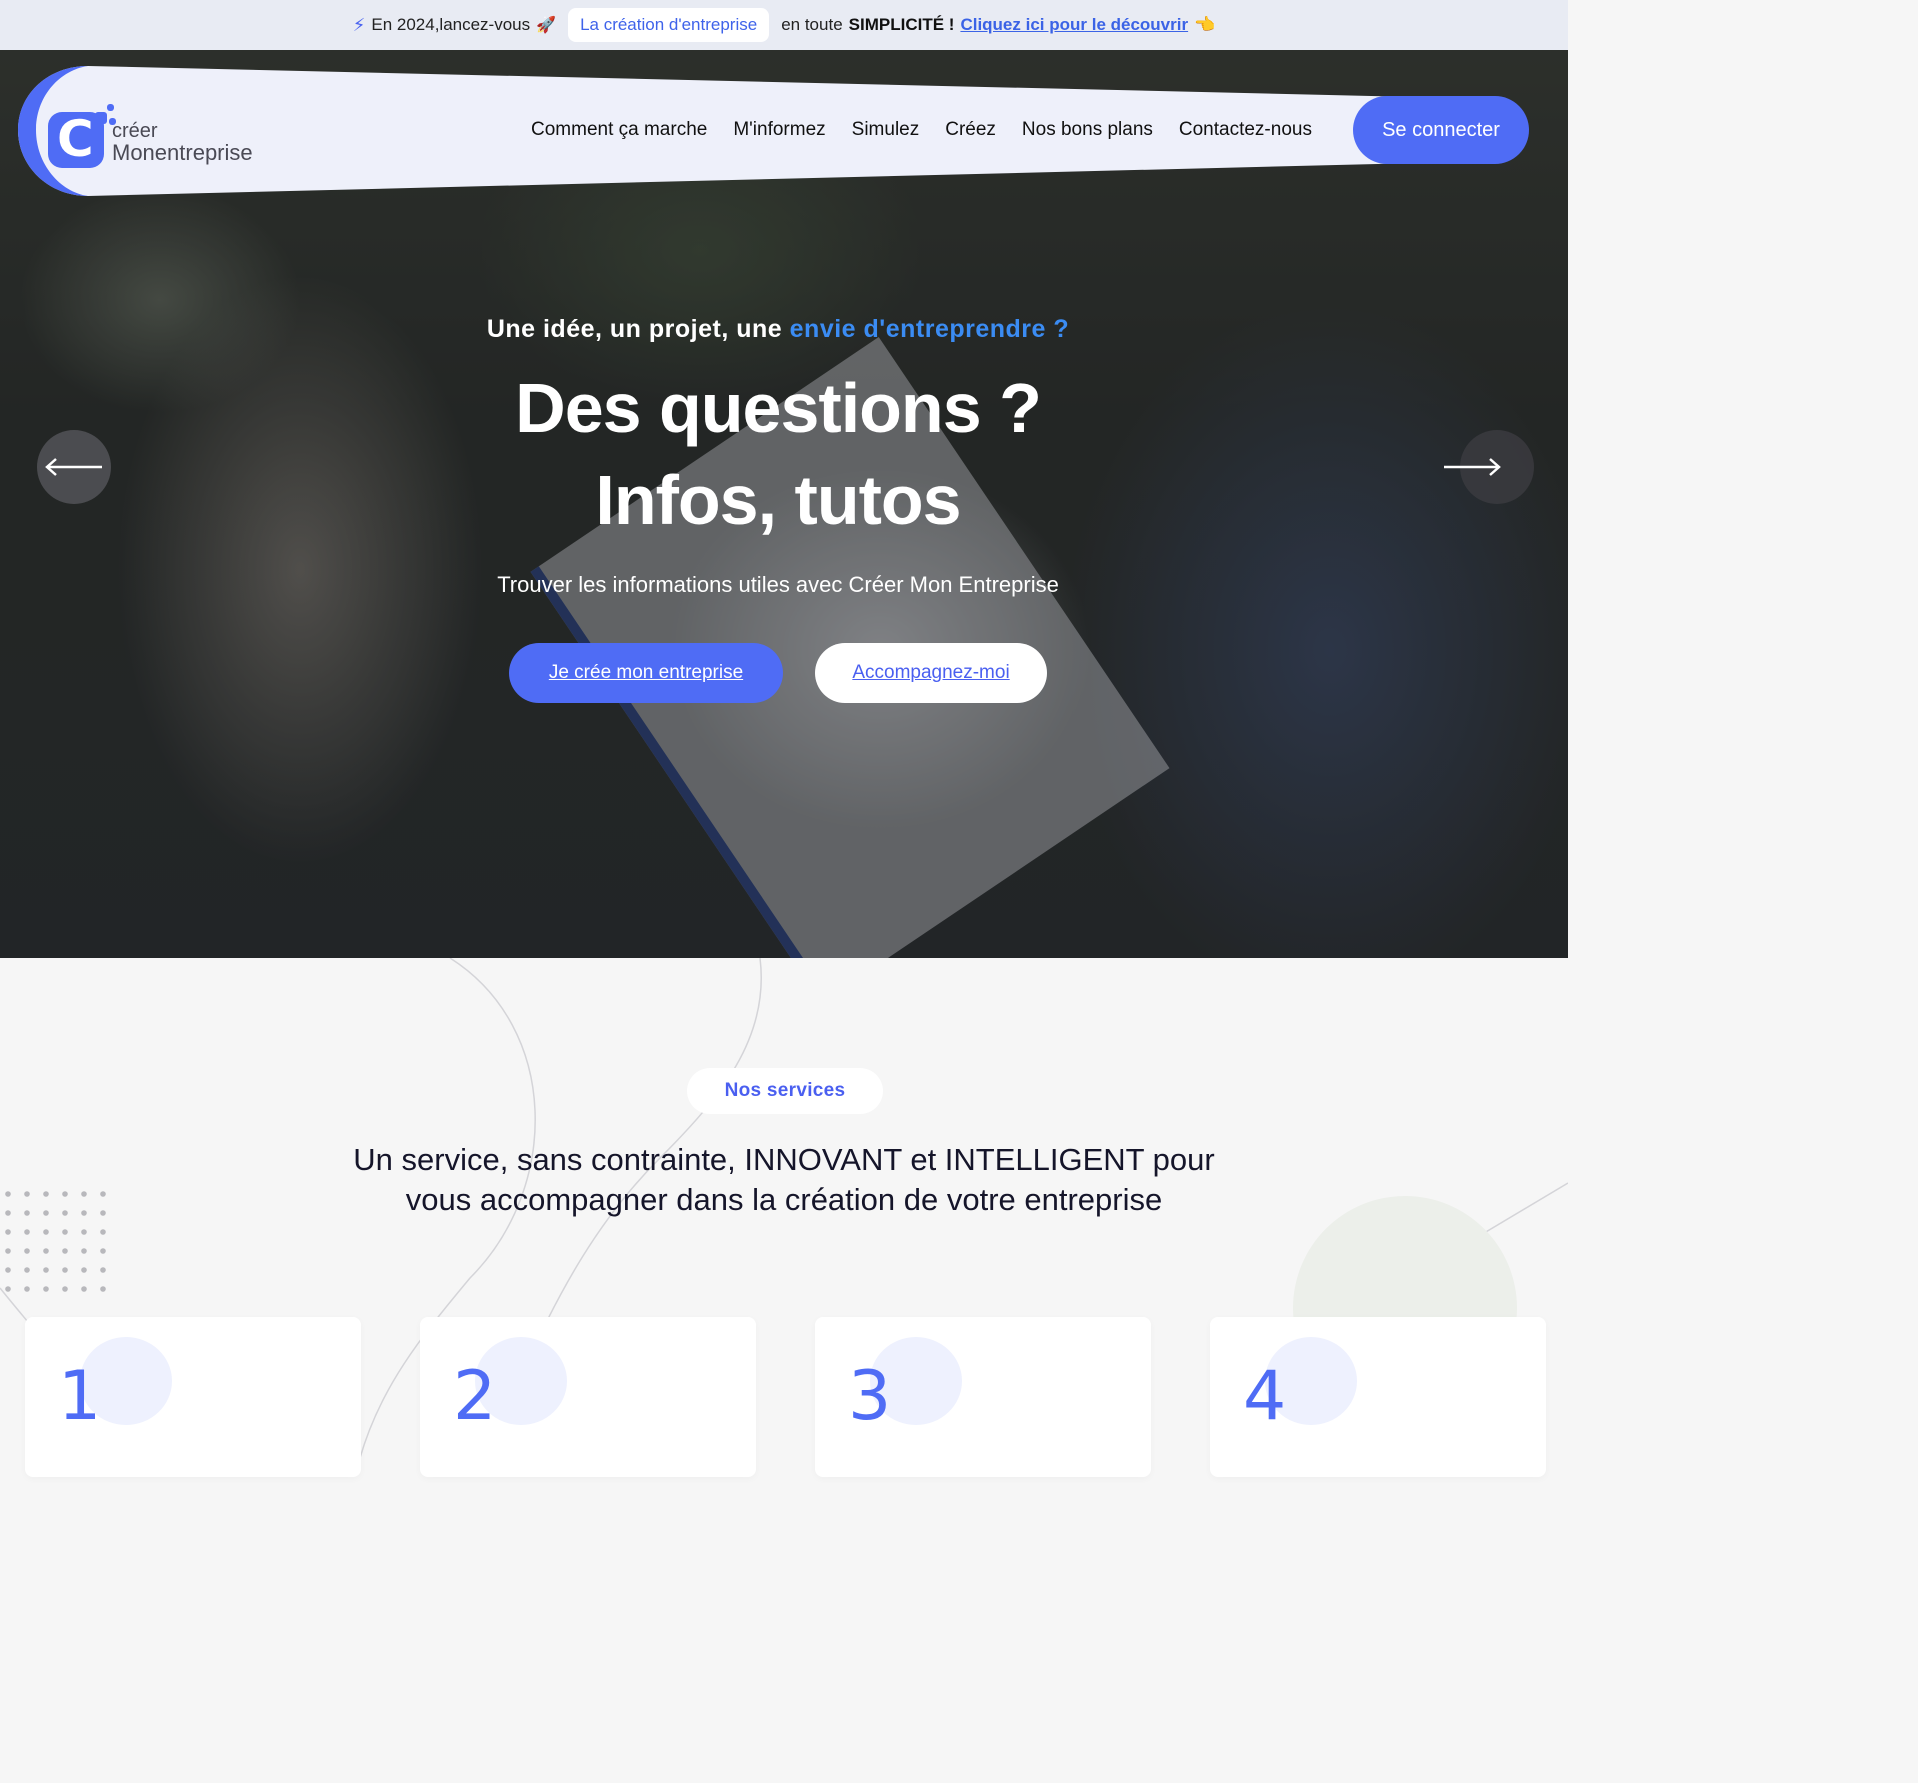  I want to click on announcement-link: Cliquez ici pour le découvrir, so click(1074, 25).